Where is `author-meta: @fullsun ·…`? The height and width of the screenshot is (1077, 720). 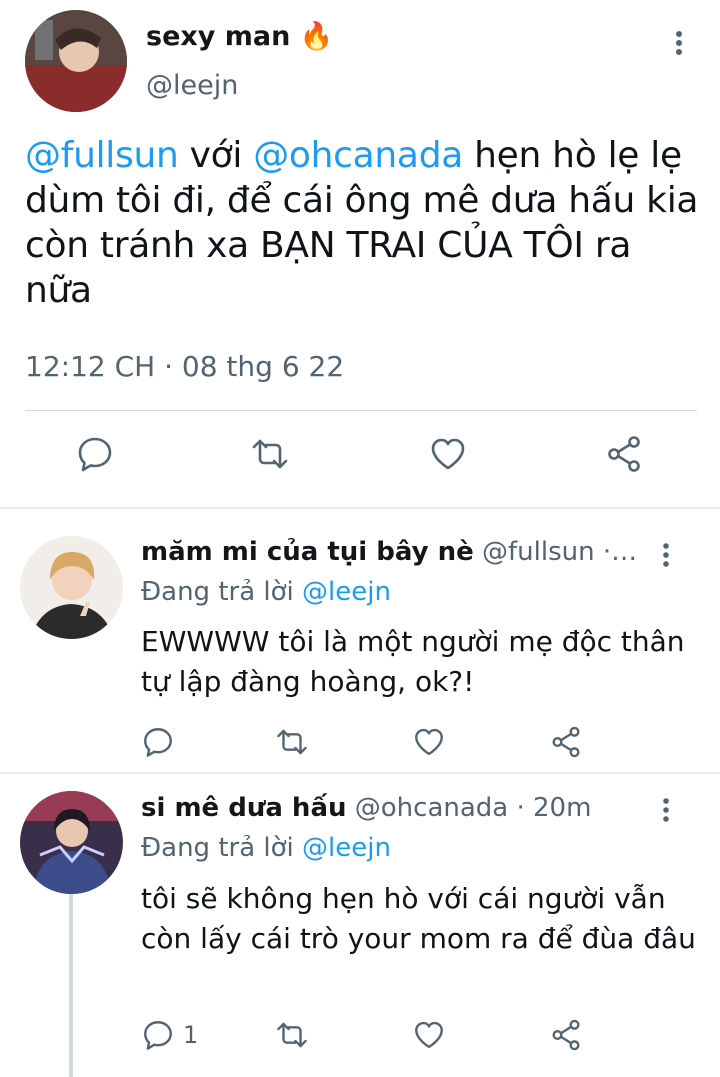
author-meta: @fullsun ·… is located at coordinates (555, 552).